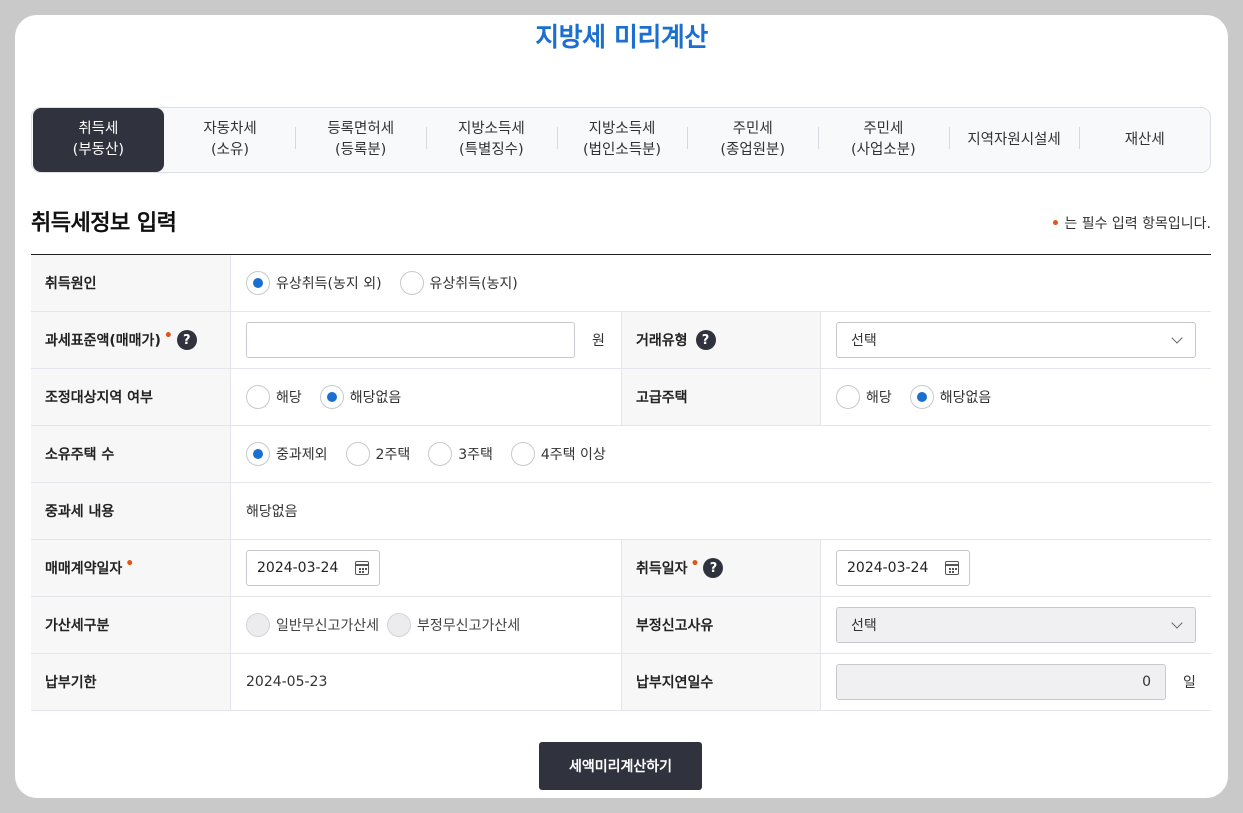  Describe the element at coordinates (287, 682) in the screenshot. I see `due-date-value: 2024-05-23` at that location.